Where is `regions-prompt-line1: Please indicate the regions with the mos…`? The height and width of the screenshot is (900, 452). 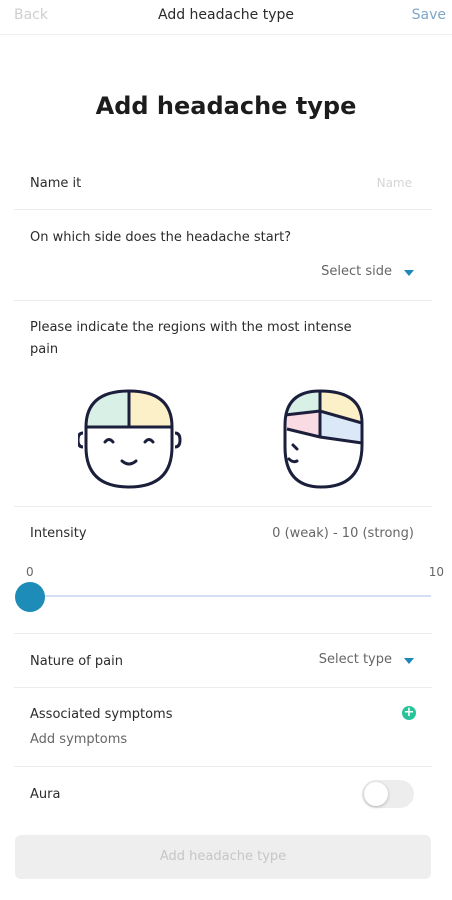 regions-prompt-line1: Please indicate the regions with the mos… is located at coordinates (191, 327).